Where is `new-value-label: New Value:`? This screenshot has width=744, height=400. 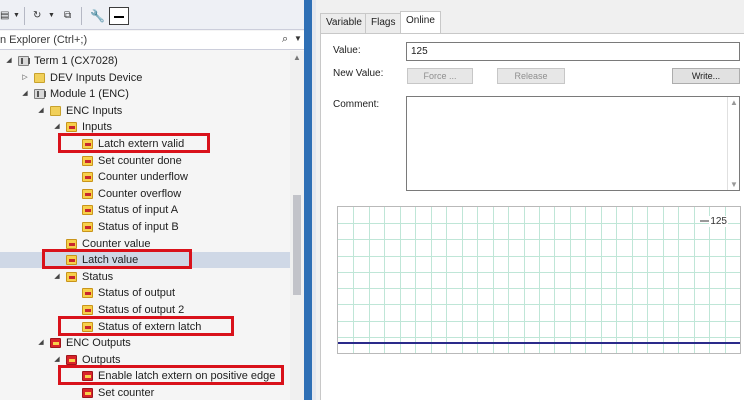
new-value-label: New Value: is located at coordinates (358, 73).